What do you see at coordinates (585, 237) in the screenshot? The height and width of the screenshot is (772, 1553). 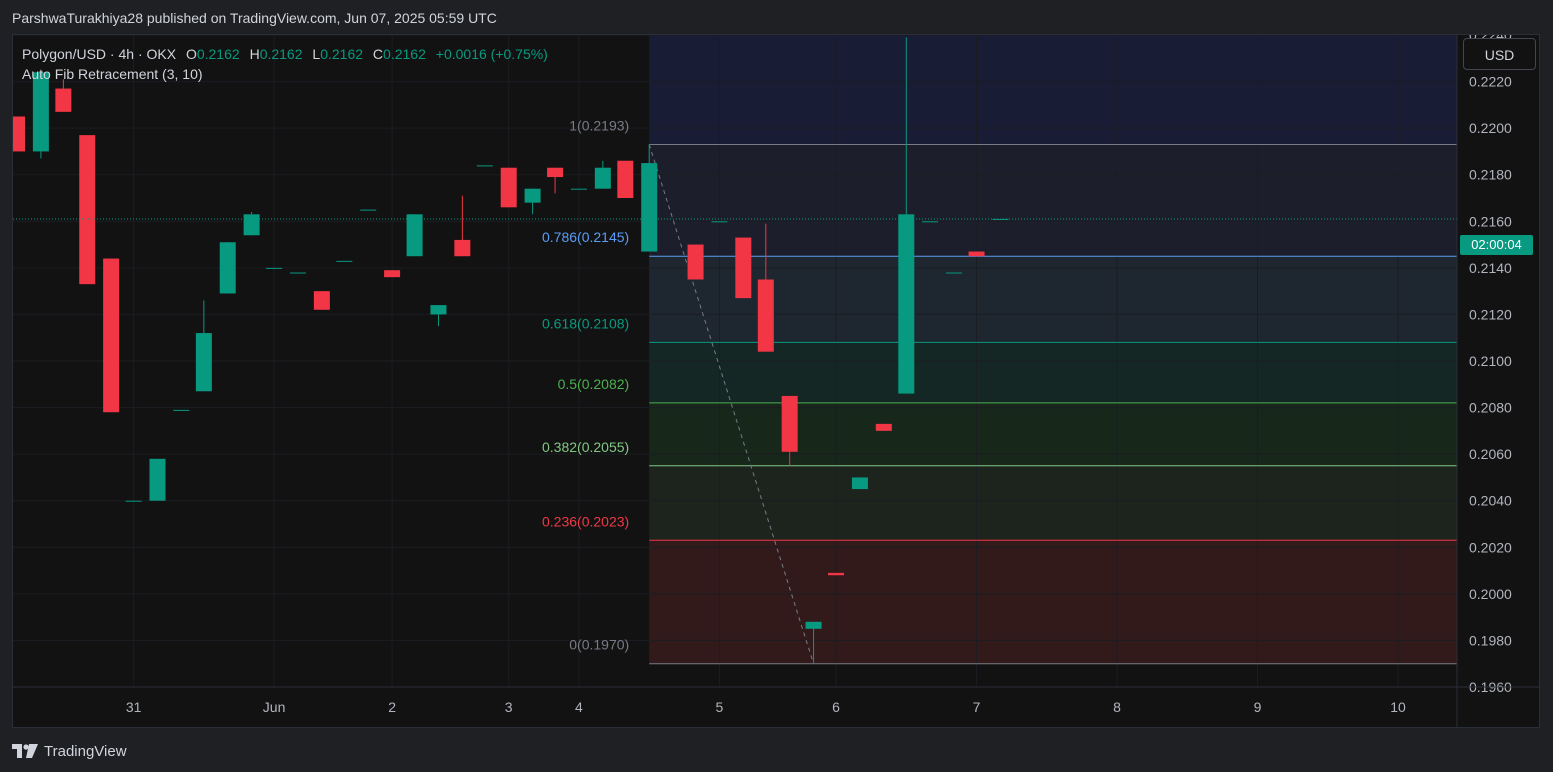 I see `fib-label-0.786: 0.786(0.2145)` at bounding box center [585, 237].